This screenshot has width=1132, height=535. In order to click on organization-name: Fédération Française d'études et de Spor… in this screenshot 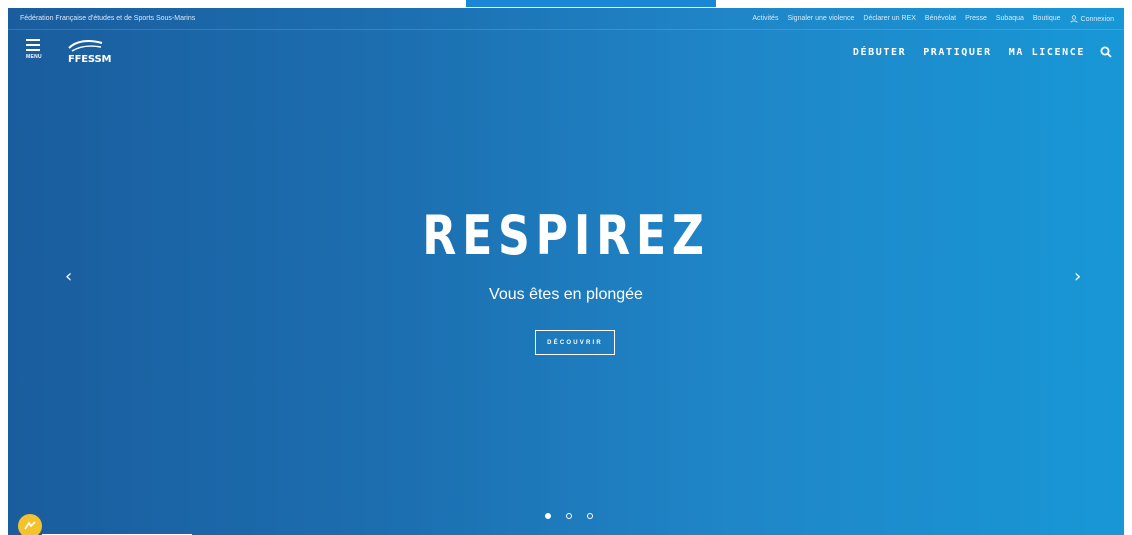, I will do `click(108, 18)`.